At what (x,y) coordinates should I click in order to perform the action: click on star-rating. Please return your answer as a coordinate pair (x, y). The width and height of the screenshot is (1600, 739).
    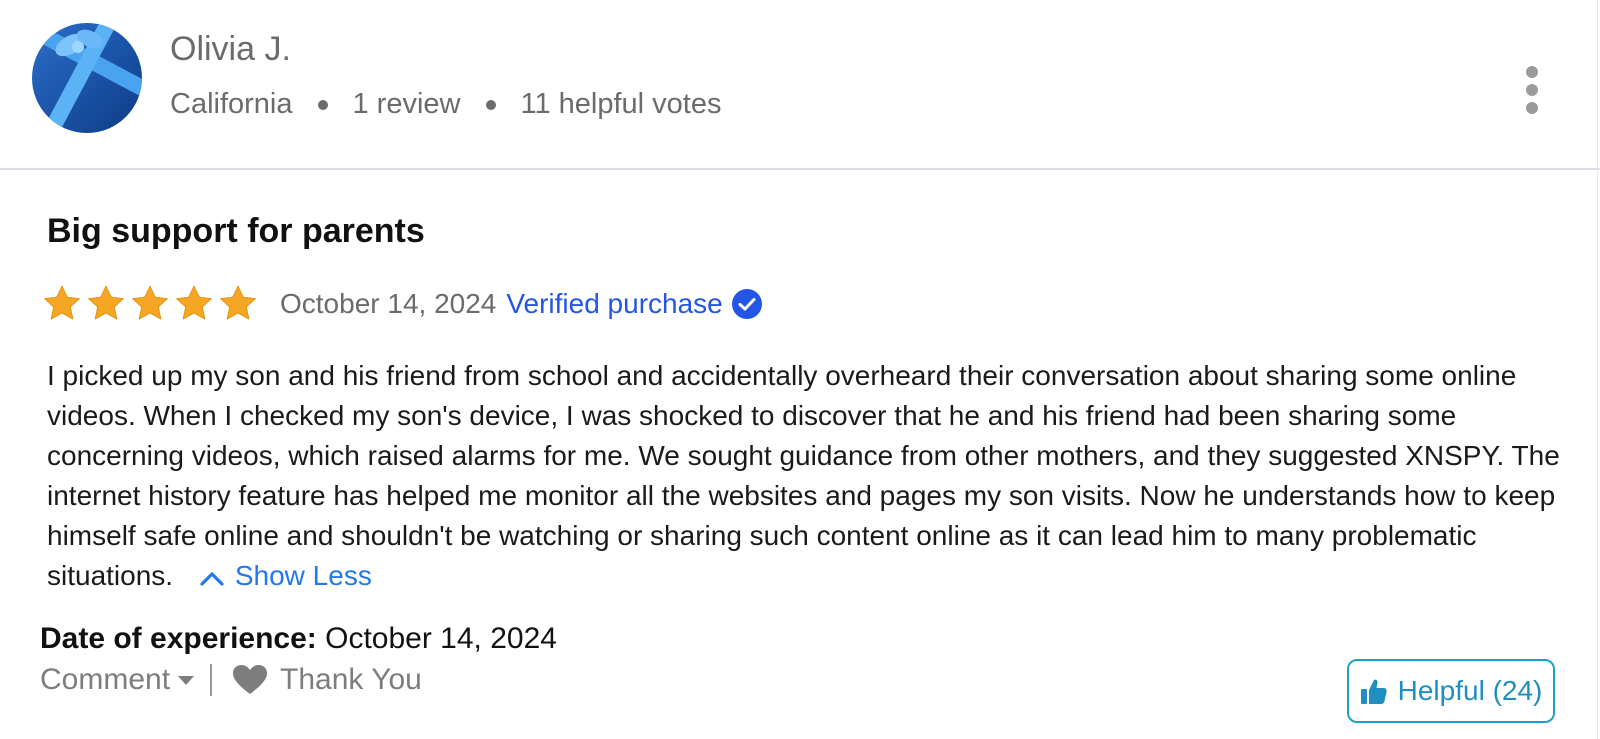
    Looking at the image, I should click on (150, 304).